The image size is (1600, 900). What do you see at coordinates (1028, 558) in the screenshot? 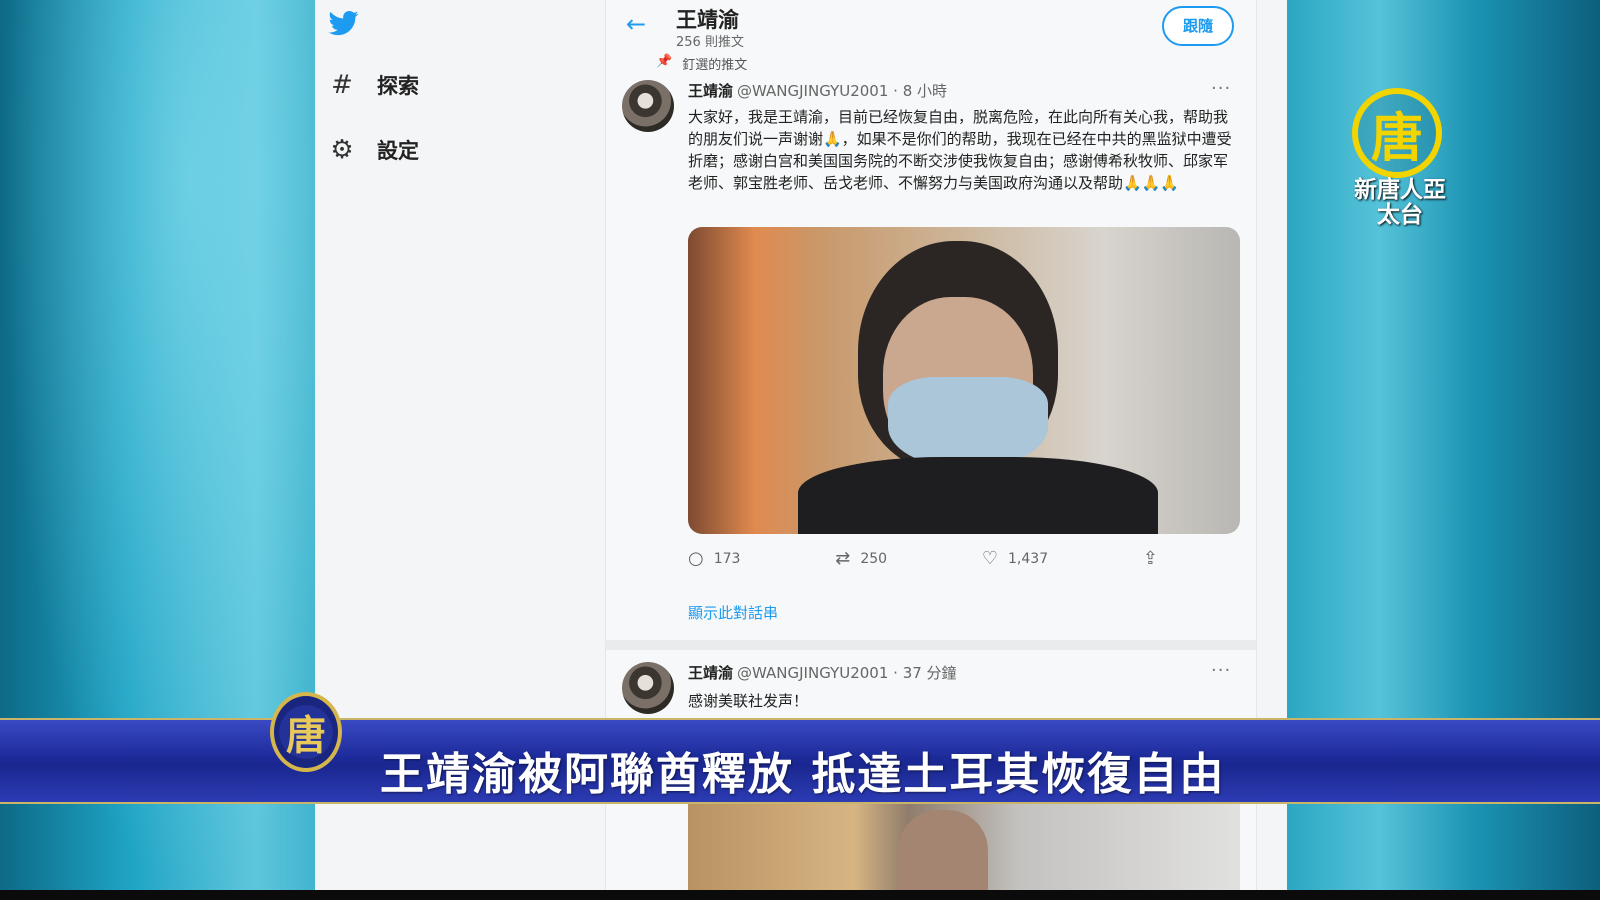
I see `like-count: 1,437` at bounding box center [1028, 558].